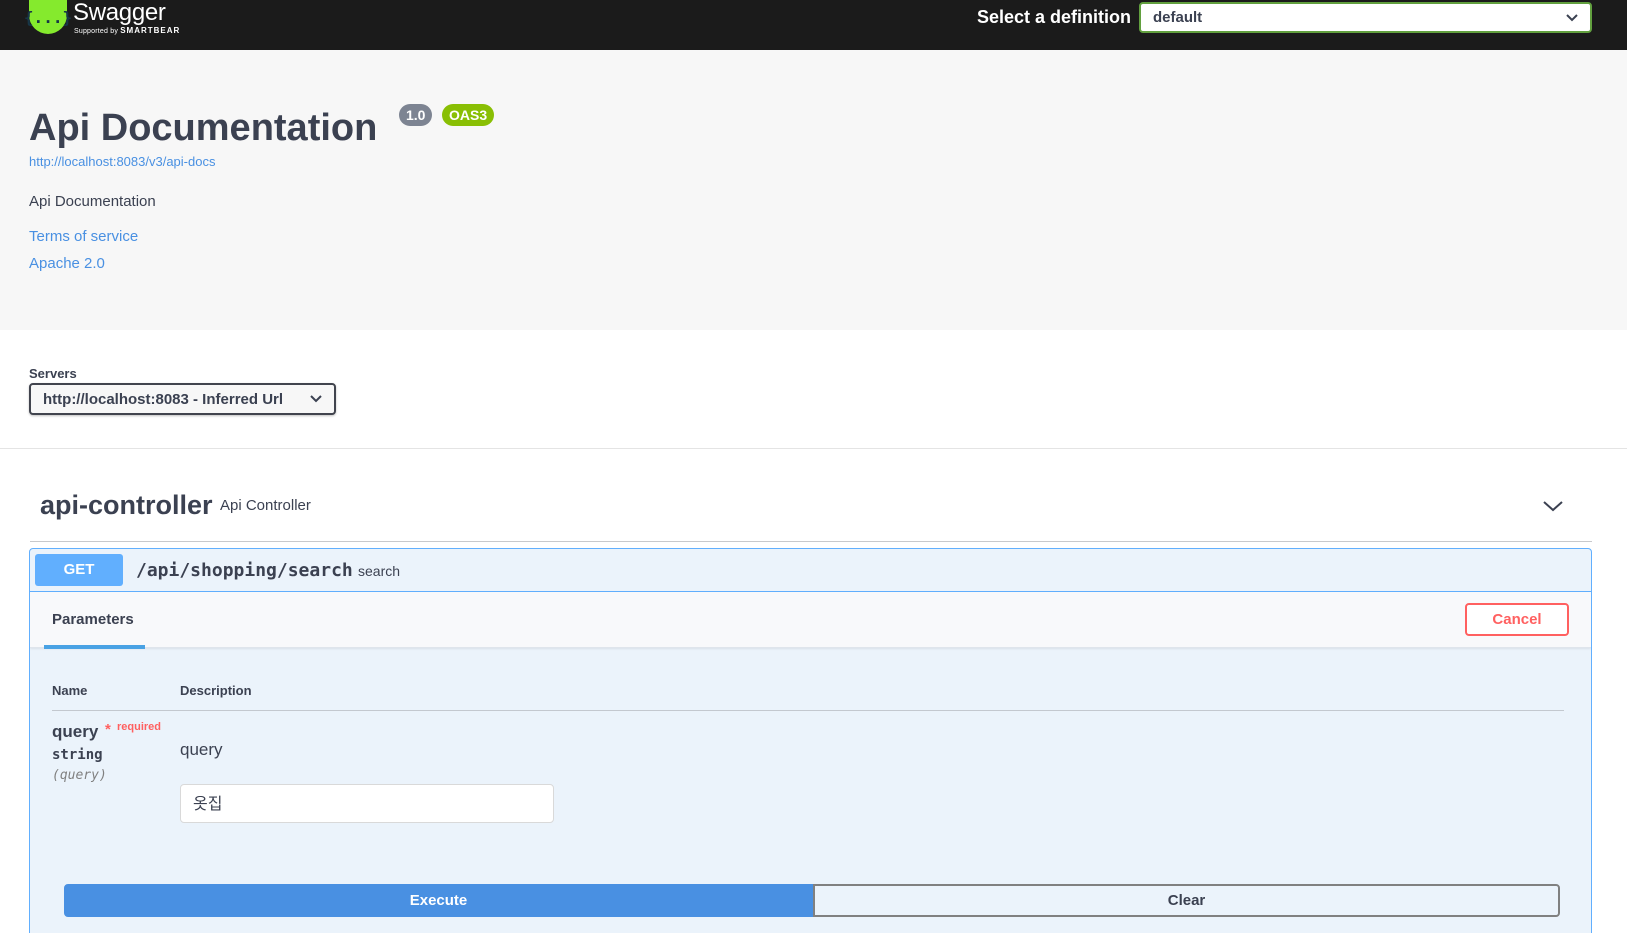  I want to click on tab-parameters: Parameters, so click(94, 630).